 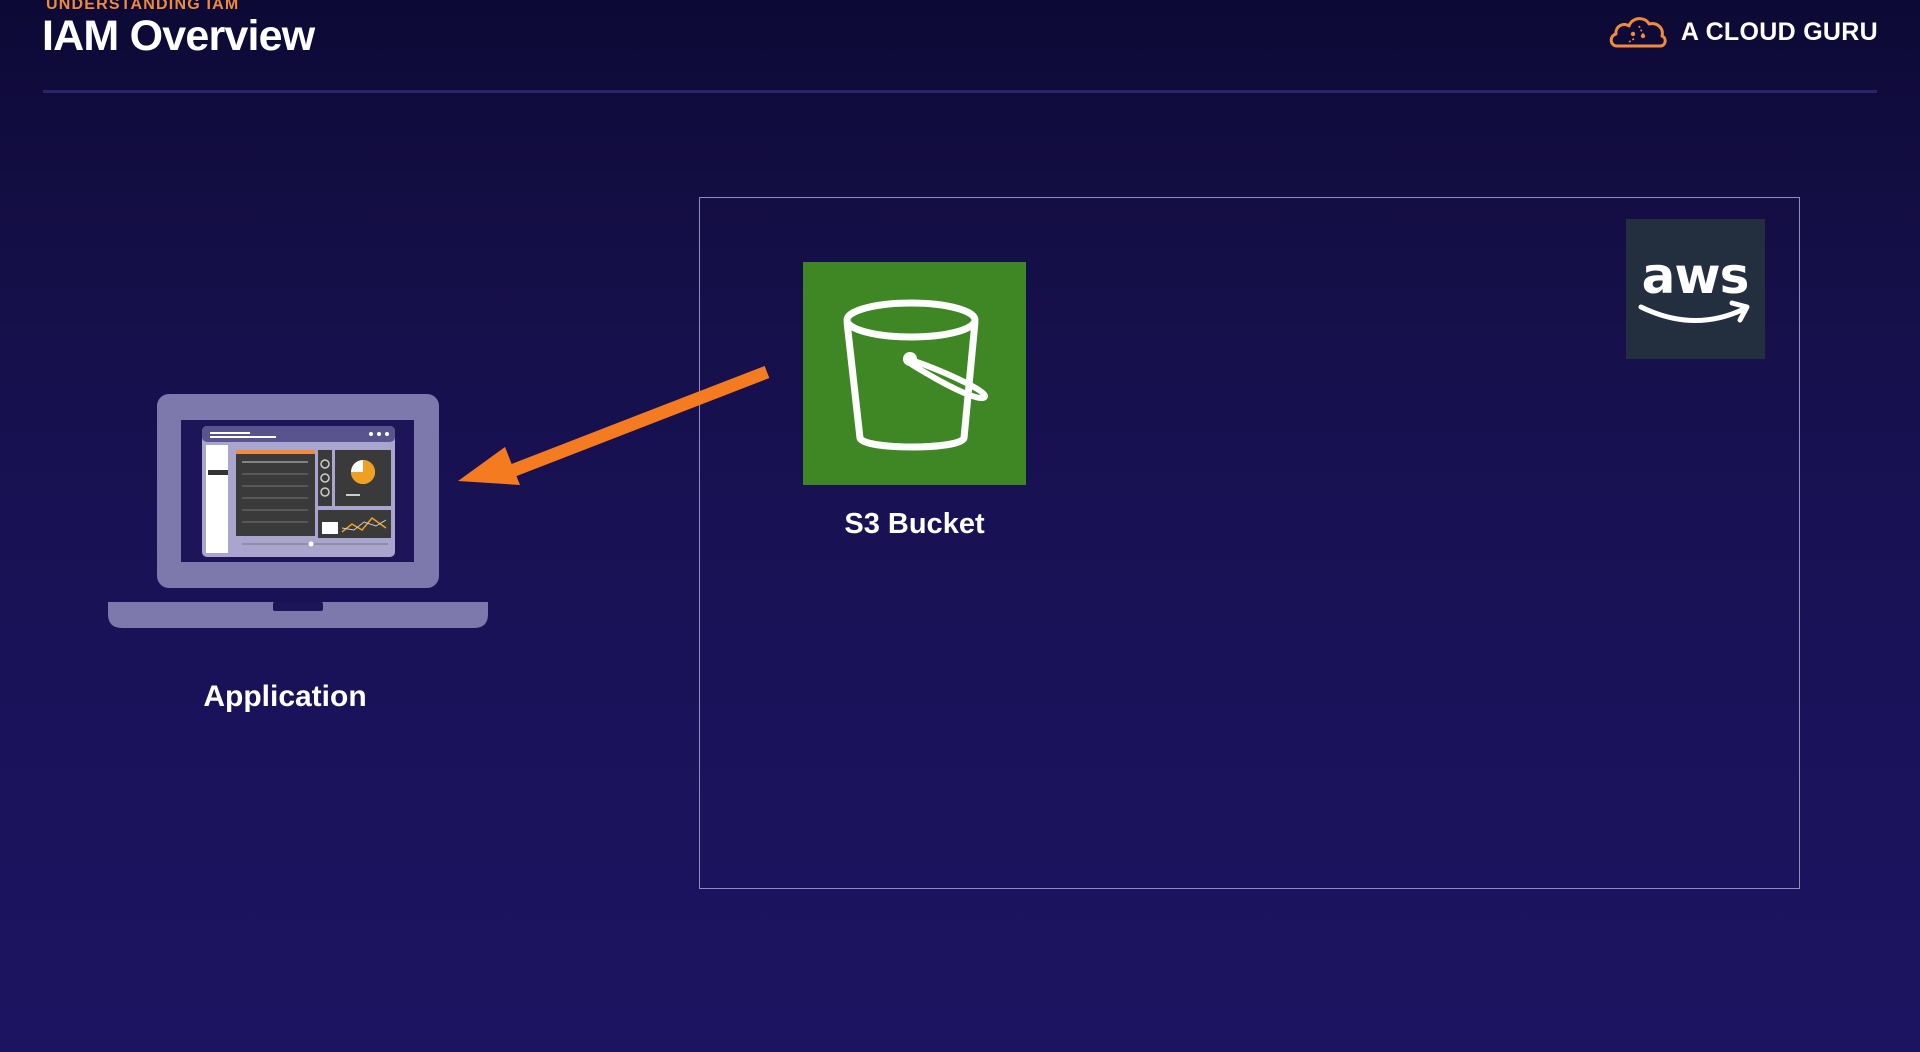 I want to click on slide-title: IAM Overview, so click(x=178, y=36).